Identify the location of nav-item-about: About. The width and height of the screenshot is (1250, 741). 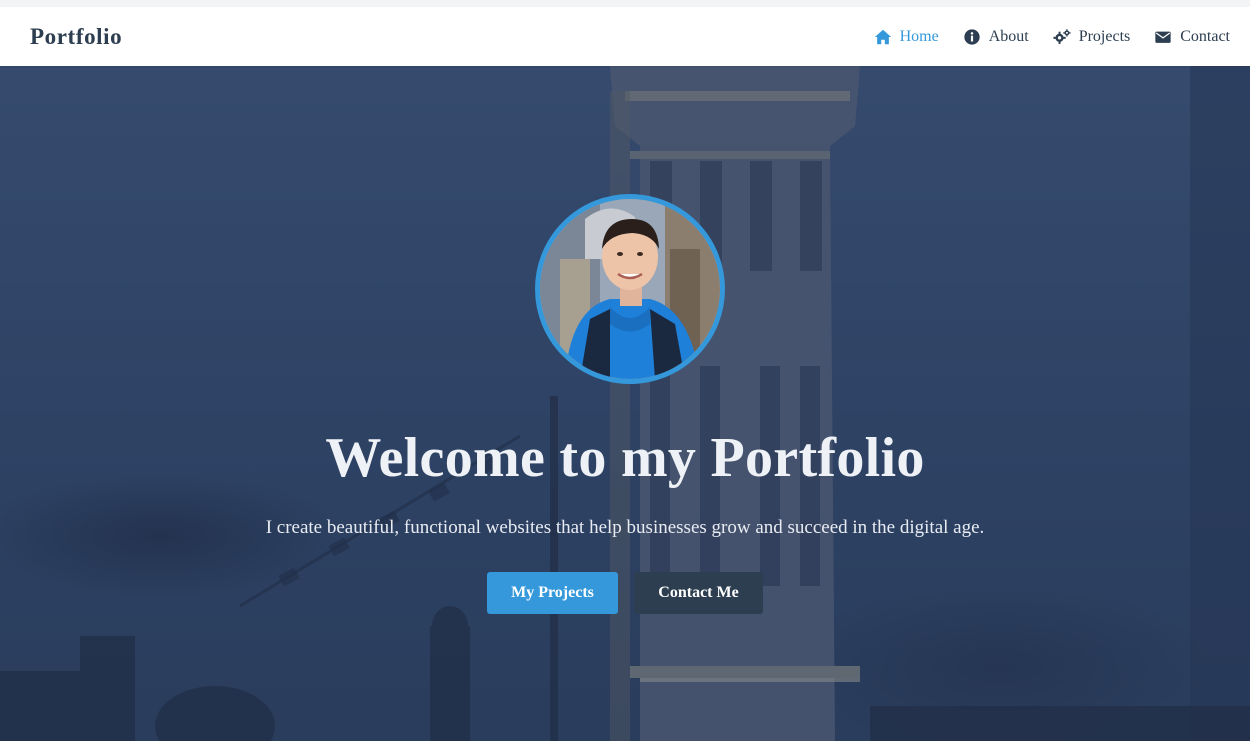
(996, 37).